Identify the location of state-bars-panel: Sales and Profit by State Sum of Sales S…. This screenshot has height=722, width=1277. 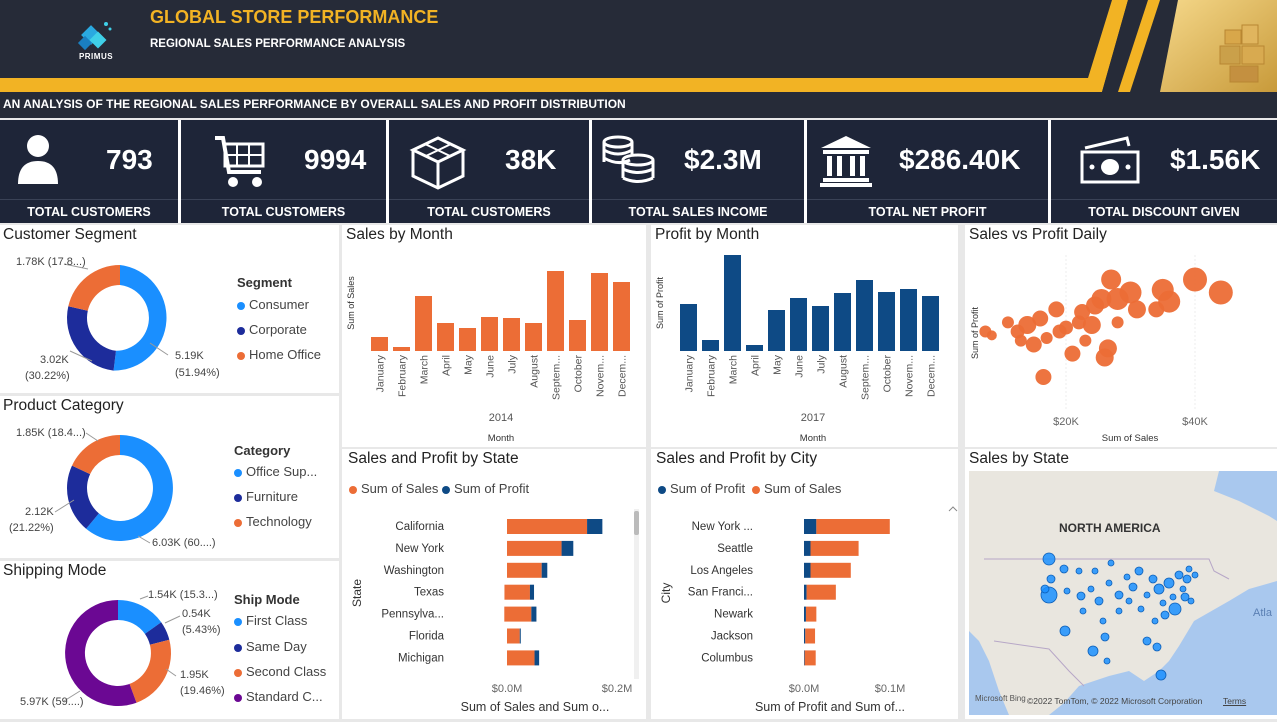
(494, 584).